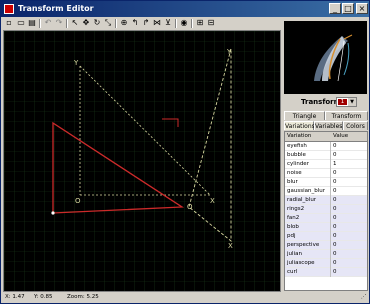 The height and width of the screenshot is (304, 370). What do you see at coordinates (326, 218) in the screenshot?
I see `variation-row: fan2 0` at bounding box center [326, 218].